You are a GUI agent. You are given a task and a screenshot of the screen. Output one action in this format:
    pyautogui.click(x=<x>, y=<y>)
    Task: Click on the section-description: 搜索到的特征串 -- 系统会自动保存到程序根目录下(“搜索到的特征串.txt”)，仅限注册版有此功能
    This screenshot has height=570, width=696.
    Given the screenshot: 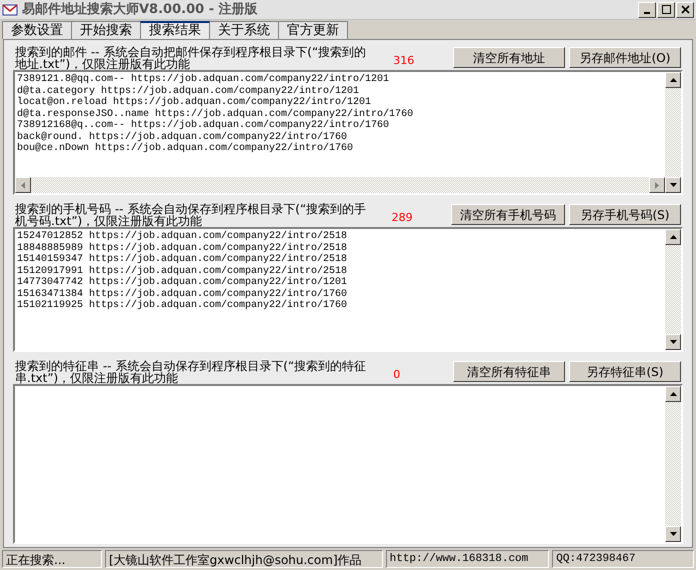 What is the action you would take?
    pyautogui.click(x=191, y=372)
    